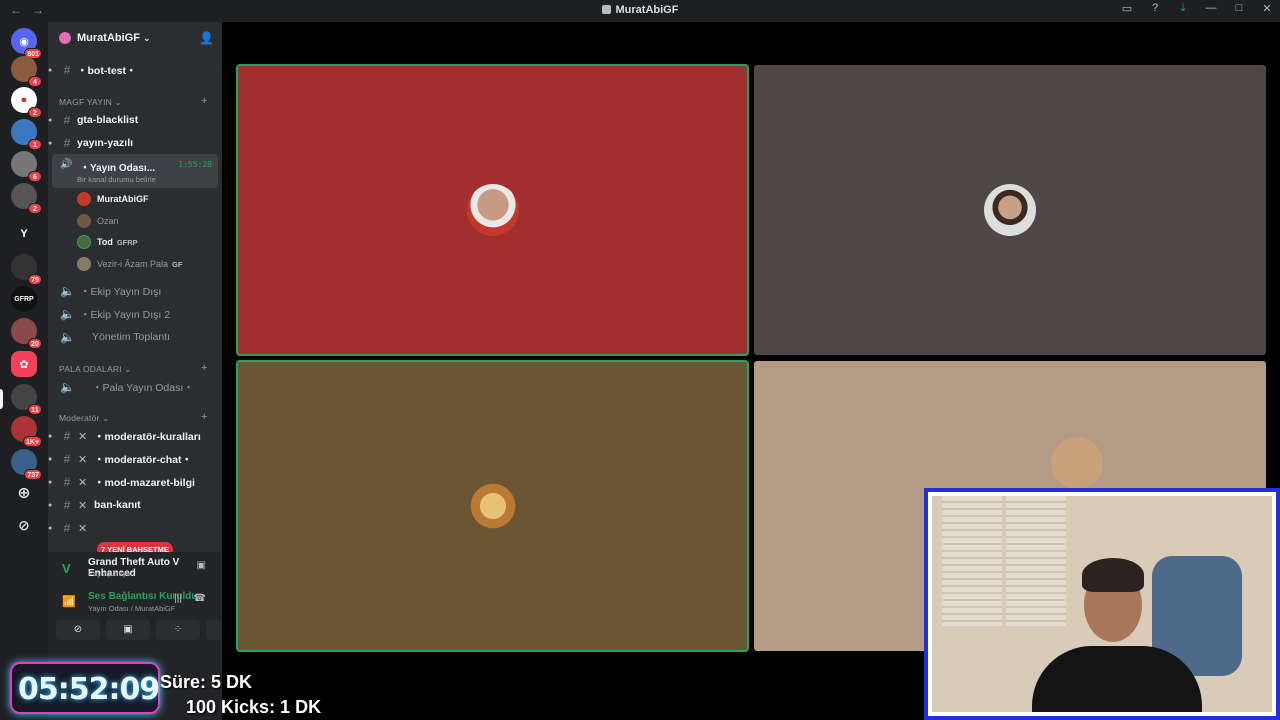 This screenshot has width=1280, height=720. Describe the element at coordinates (127, 242) in the screenshot. I see `user-tag: GFRP` at that location.